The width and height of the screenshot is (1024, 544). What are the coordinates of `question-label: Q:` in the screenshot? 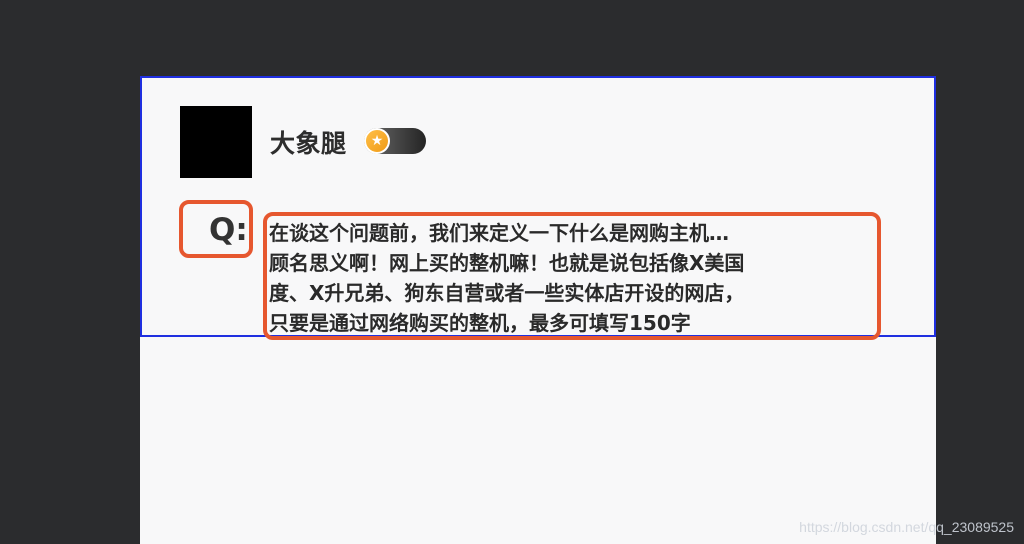 It's located at (228, 230).